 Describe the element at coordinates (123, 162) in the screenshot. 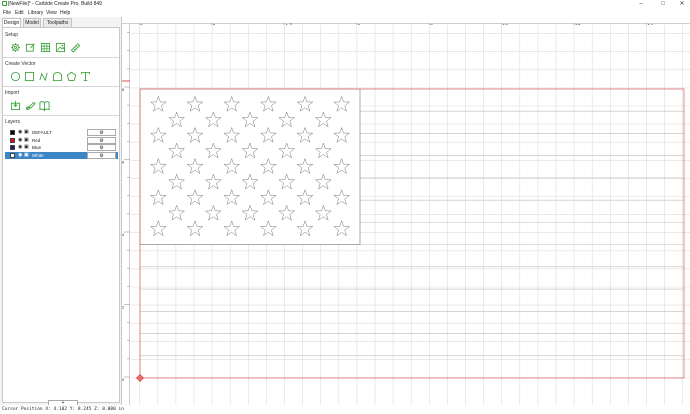

I see `ruler-left-label: 6` at that location.